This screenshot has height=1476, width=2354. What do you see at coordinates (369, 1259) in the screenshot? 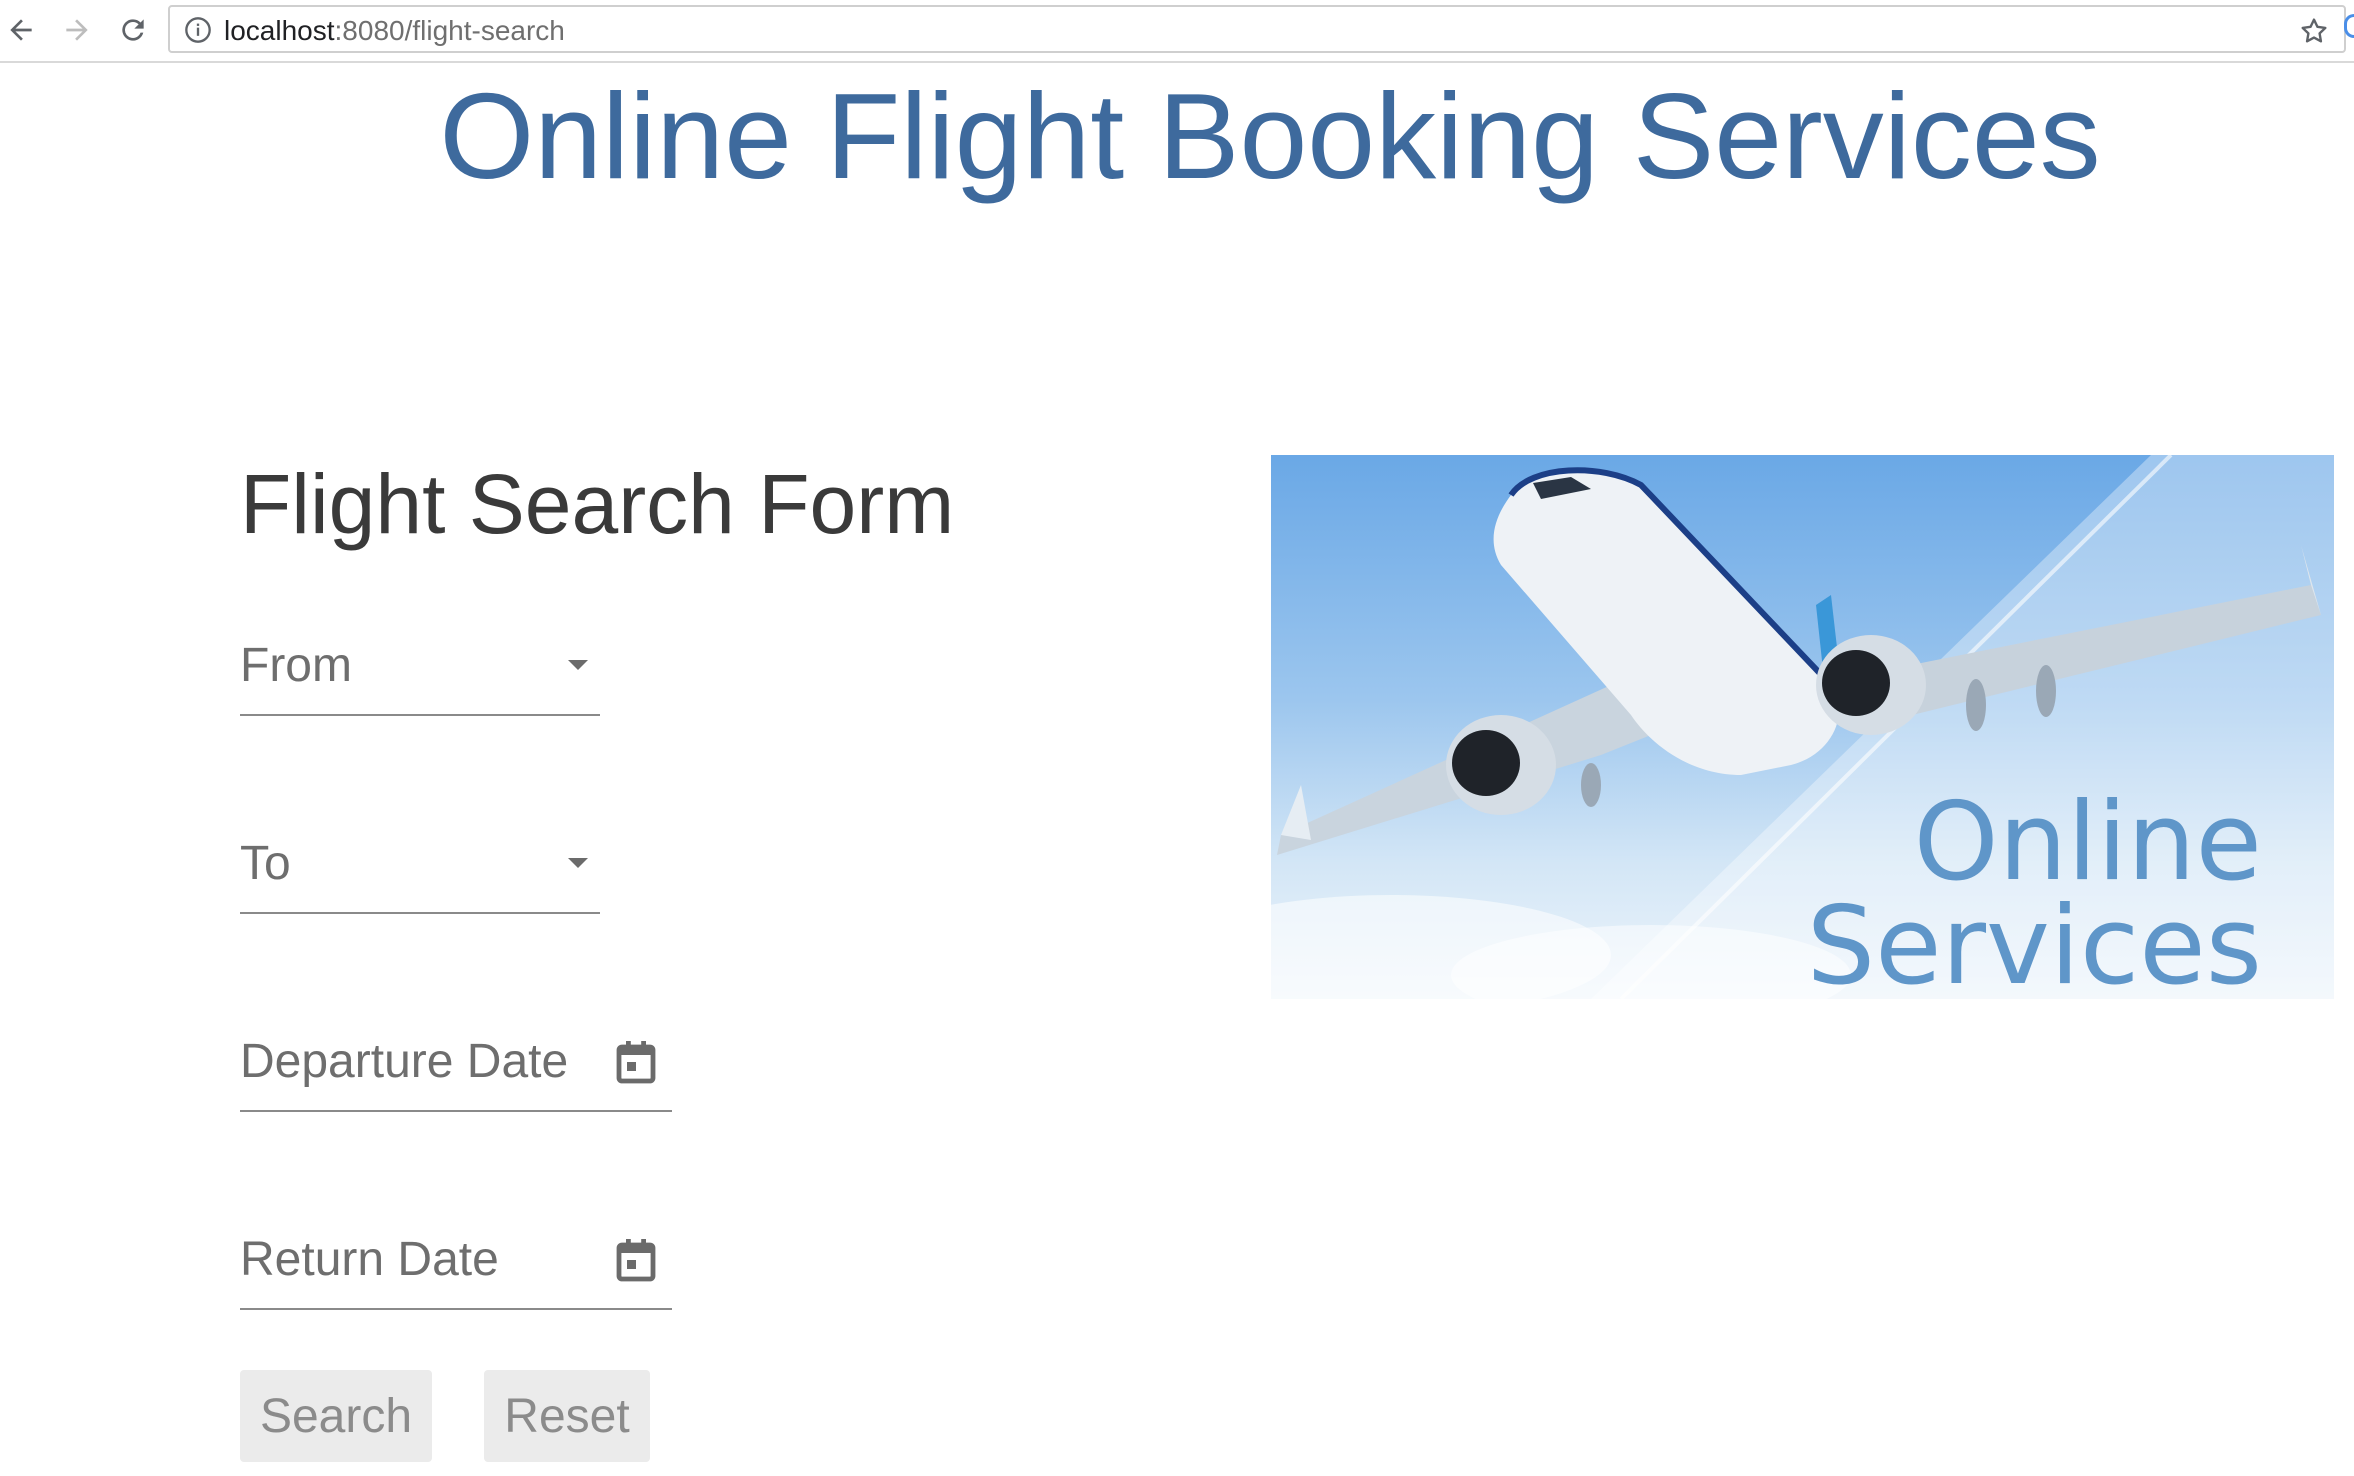
I see `return-date-label: Return Date` at bounding box center [369, 1259].